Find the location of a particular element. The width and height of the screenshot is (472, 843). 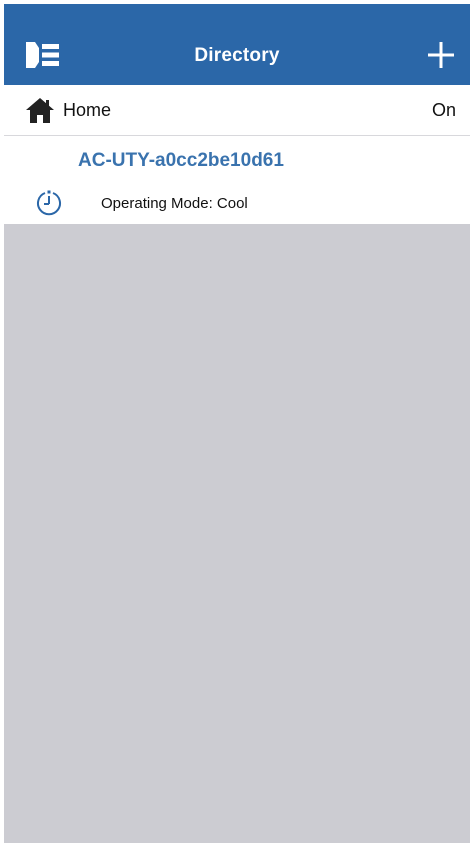

page-title: Directory is located at coordinates (237, 55).